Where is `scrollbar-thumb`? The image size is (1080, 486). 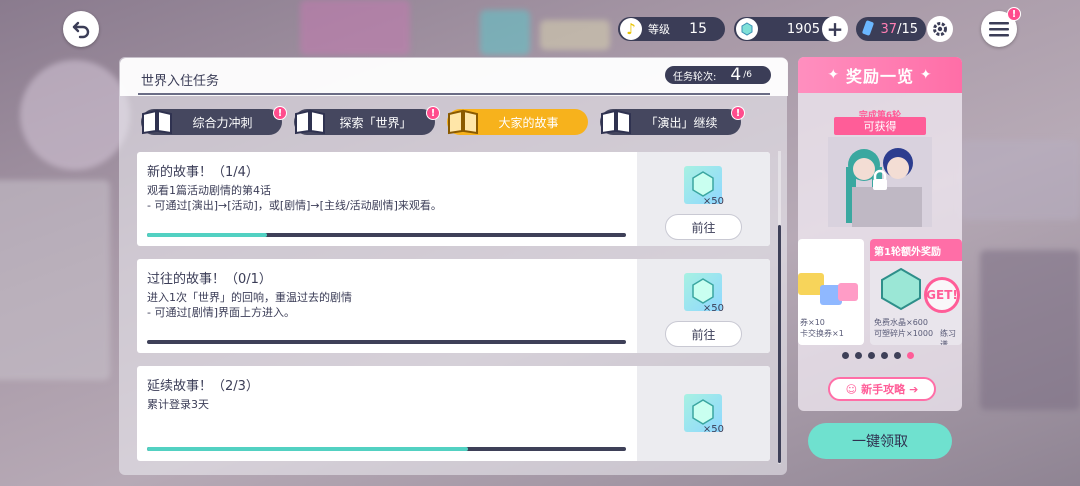
scrollbar-thumb is located at coordinates (779, 344).